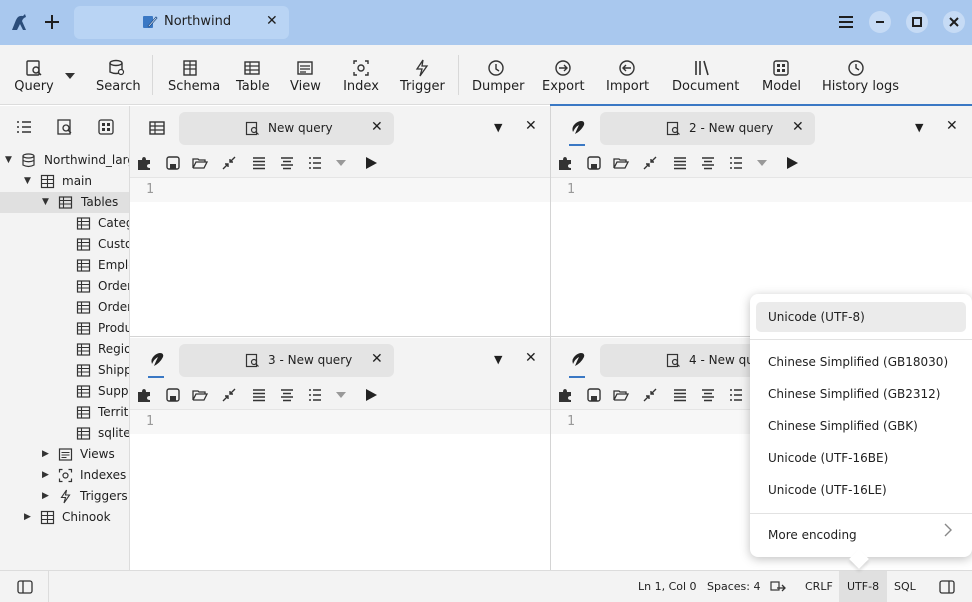  I want to click on encoding-option: Chinese Simplified (GB2312), so click(861, 394).